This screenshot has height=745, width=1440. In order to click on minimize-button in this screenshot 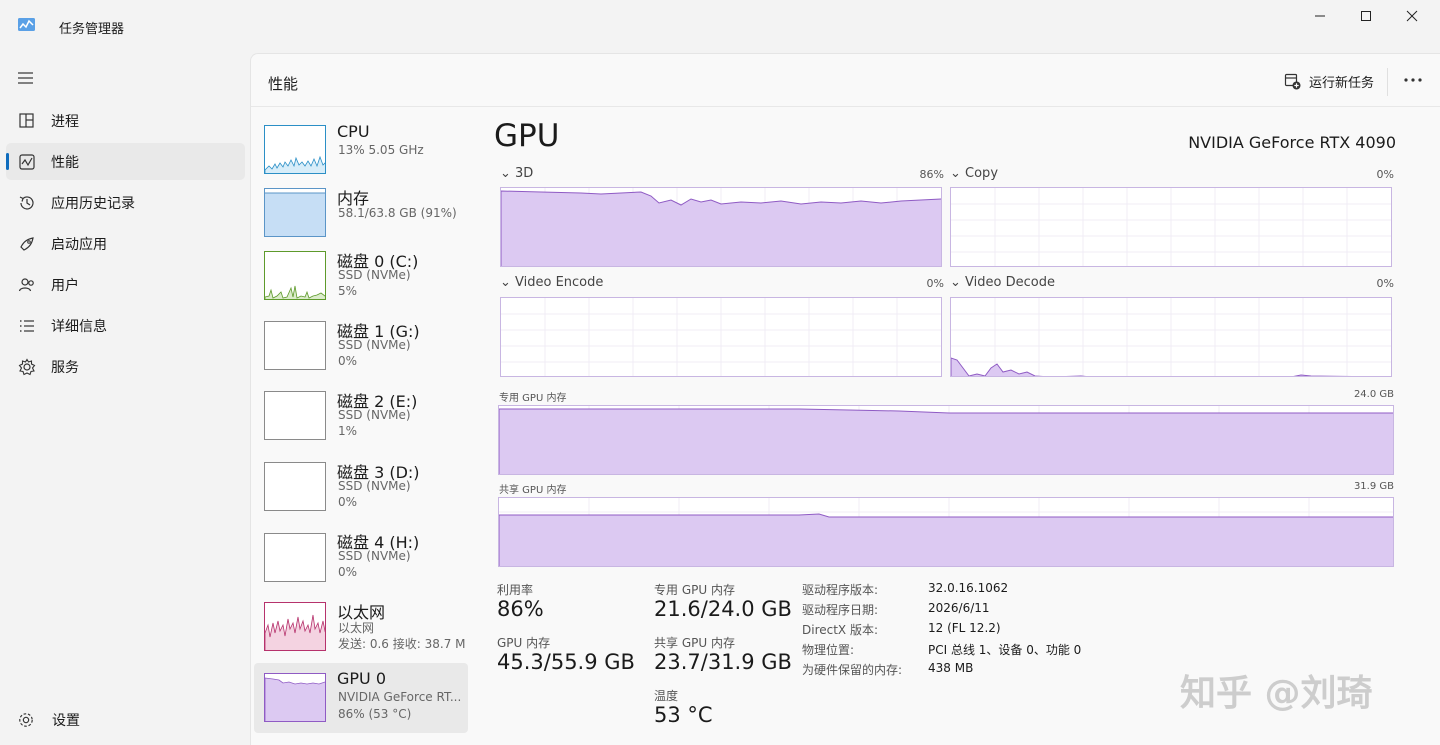, I will do `click(1320, 16)`.